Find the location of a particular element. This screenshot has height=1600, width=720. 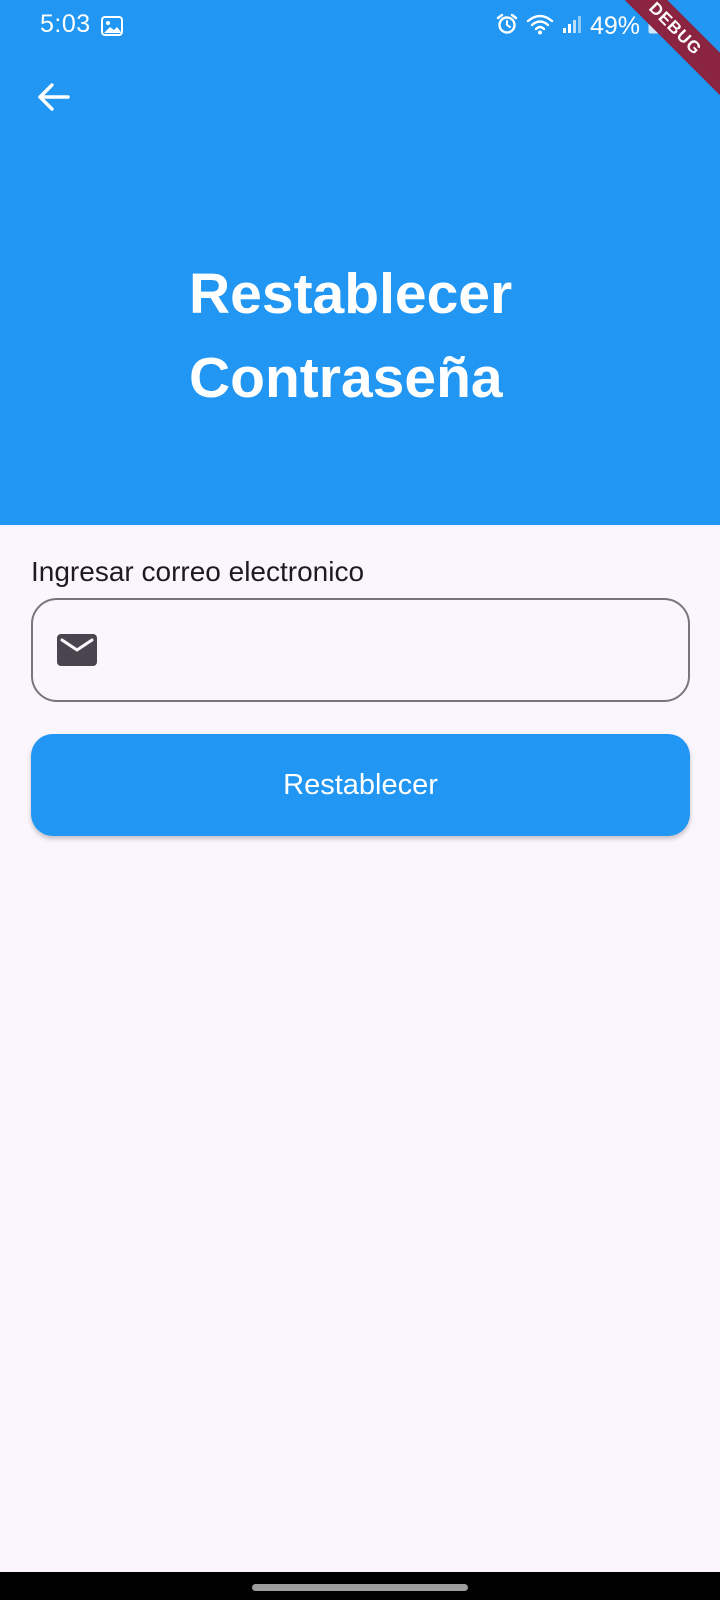

home-gesture-handle is located at coordinates (360, 1587).